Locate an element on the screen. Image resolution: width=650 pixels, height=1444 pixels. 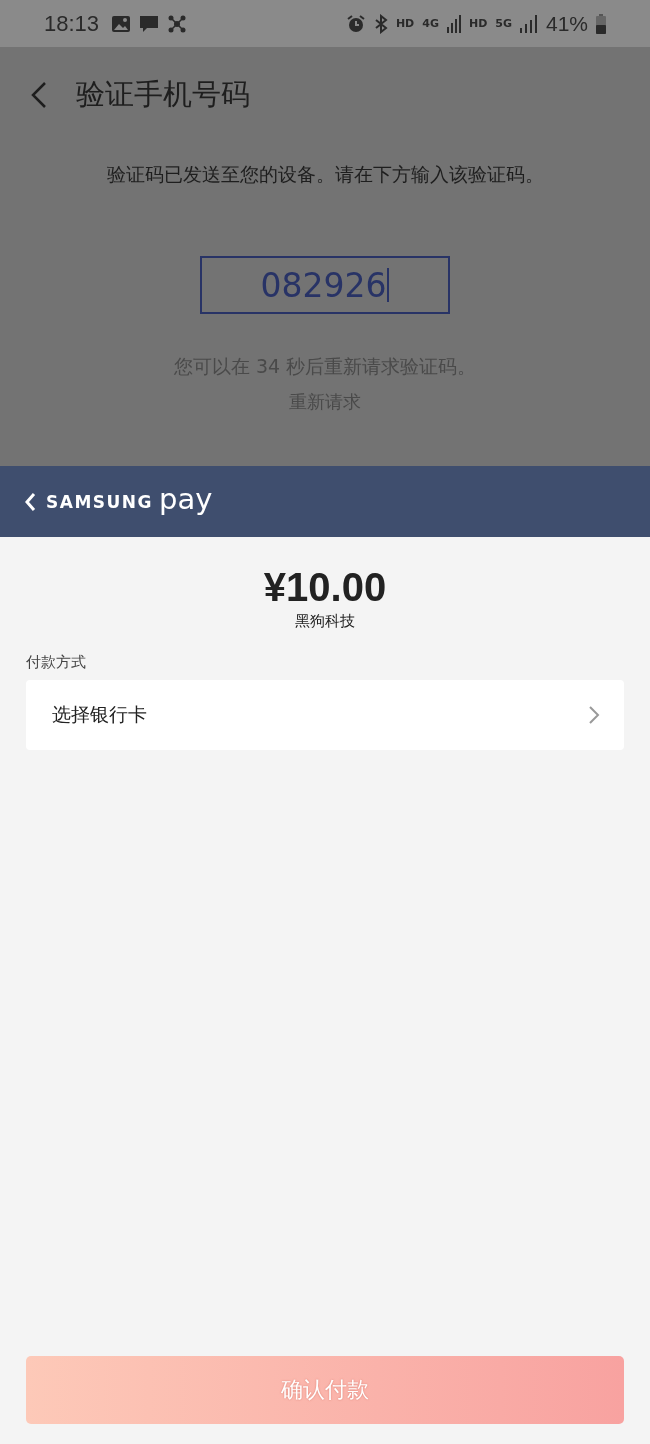
message-icon is located at coordinates (149, 23).